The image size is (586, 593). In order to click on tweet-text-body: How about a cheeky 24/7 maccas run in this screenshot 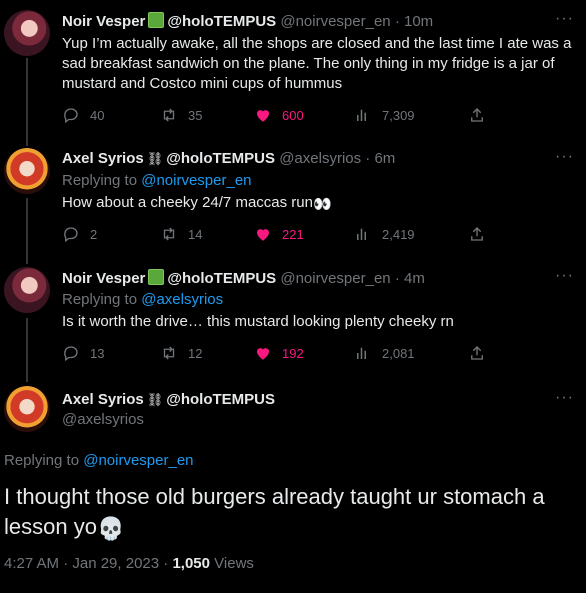, I will do `click(187, 202)`.